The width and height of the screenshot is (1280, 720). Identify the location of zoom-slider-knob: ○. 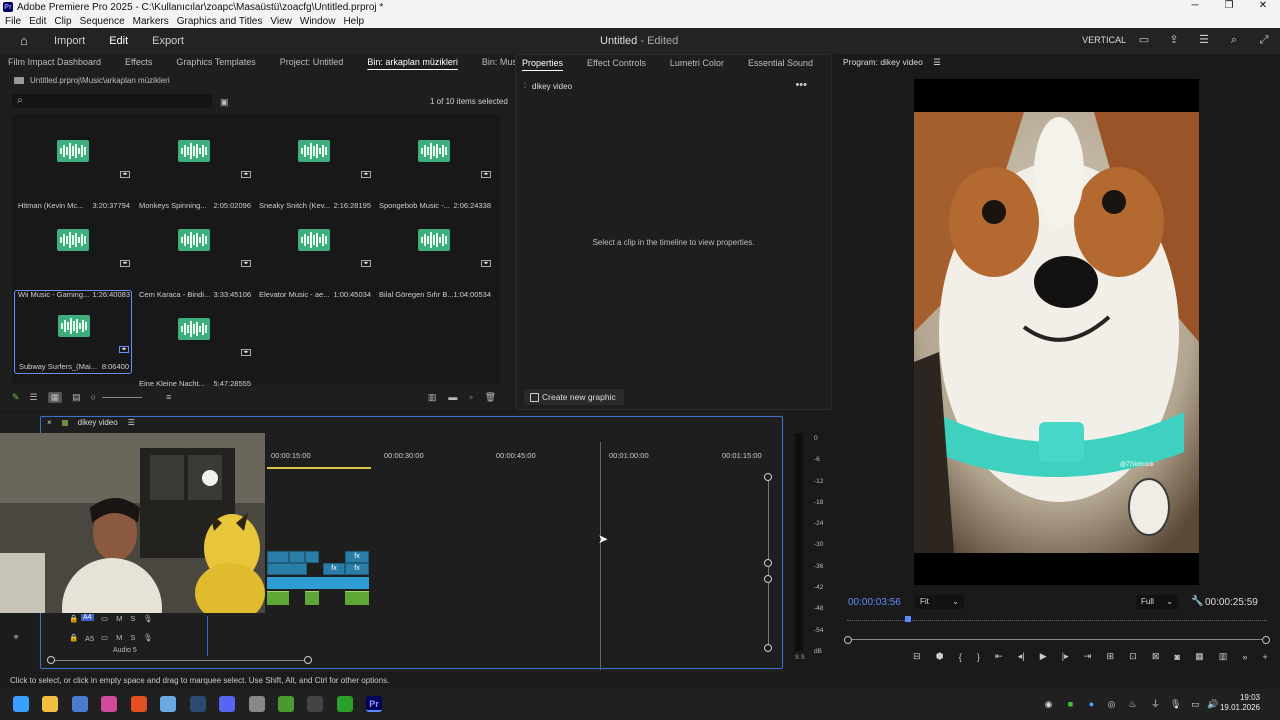
(93, 397).